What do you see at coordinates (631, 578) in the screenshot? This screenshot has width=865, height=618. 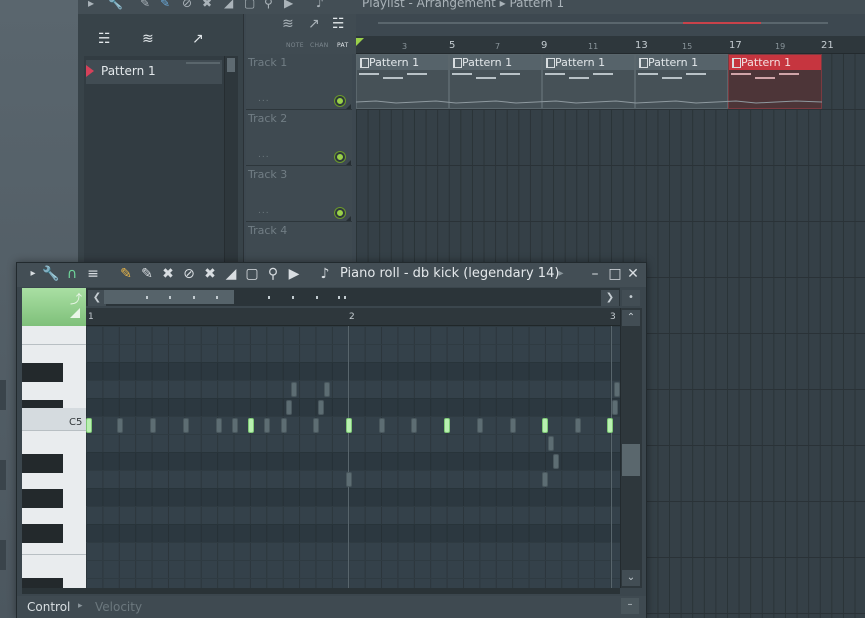 I see `scroll-down-icon: ⌄` at bounding box center [631, 578].